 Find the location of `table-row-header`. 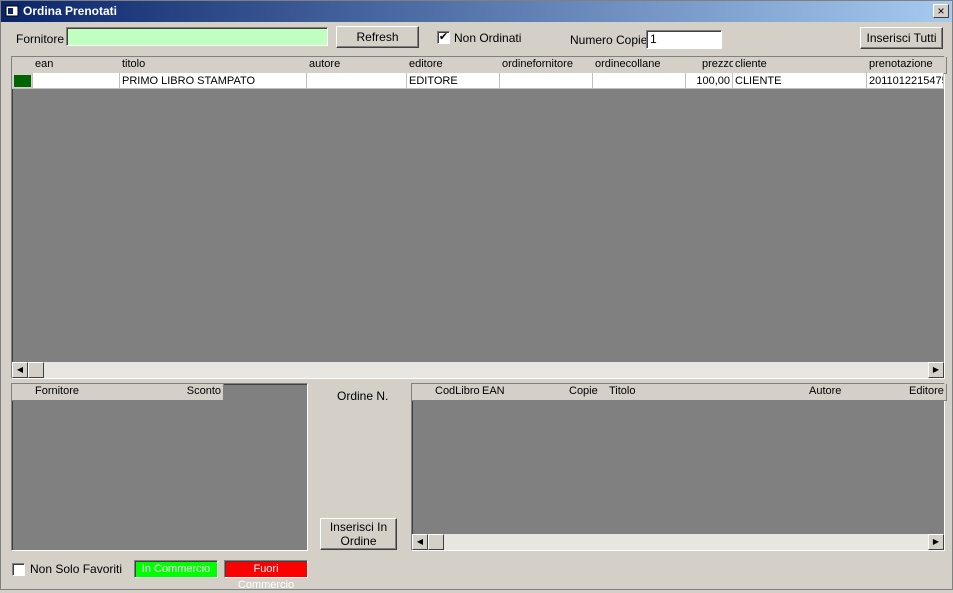

table-row-header is located at coordinates (22, 81).